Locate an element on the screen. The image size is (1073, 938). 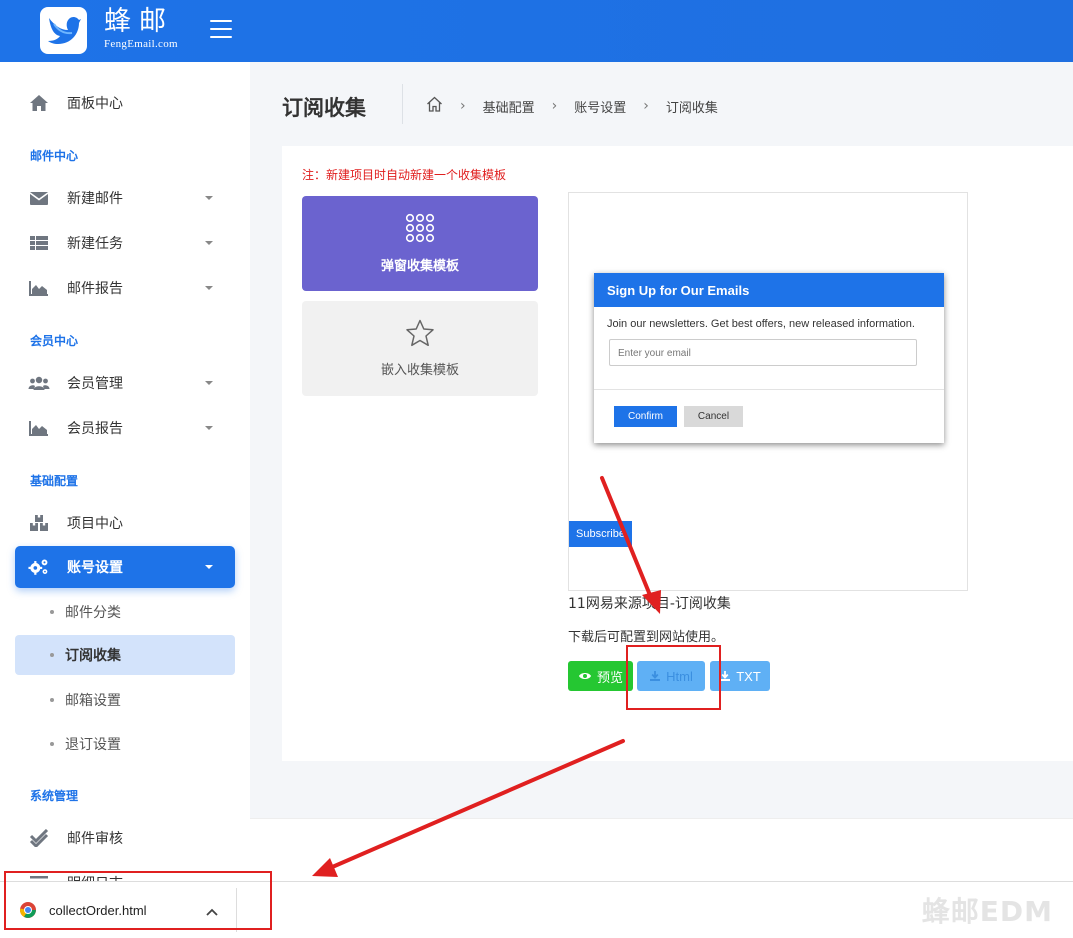
sidebar-item-label: 邮件审核 is located at coordinates (95, 839).